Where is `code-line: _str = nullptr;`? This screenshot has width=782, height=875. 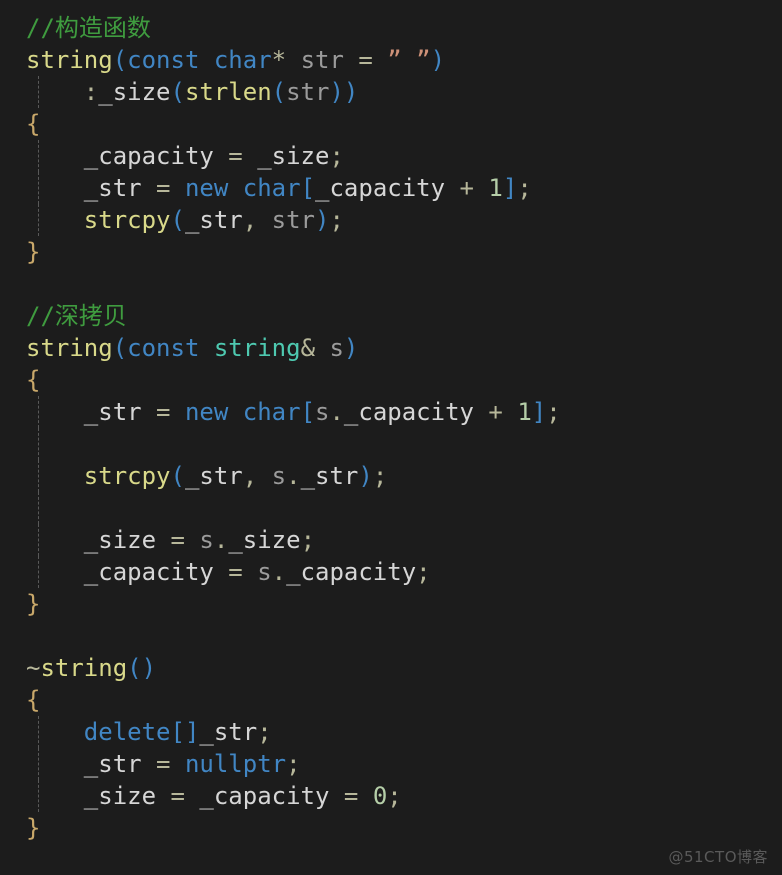
code-line: _str = nullptr; is located at coordinates (391, 764).